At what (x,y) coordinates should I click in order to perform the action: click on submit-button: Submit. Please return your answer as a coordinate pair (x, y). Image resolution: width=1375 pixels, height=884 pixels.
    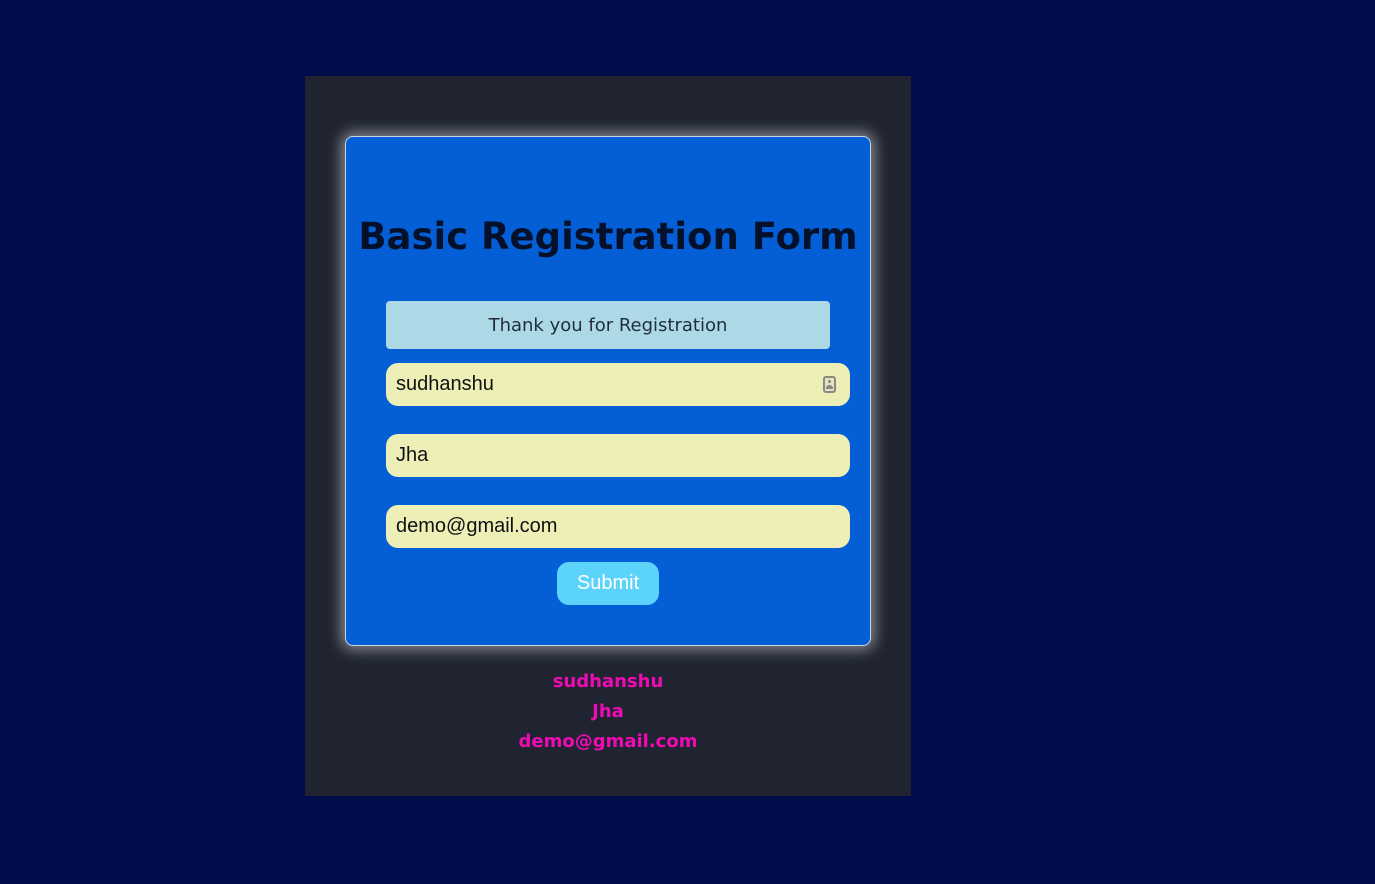
    Looking at the image, I should click on (608, 583).